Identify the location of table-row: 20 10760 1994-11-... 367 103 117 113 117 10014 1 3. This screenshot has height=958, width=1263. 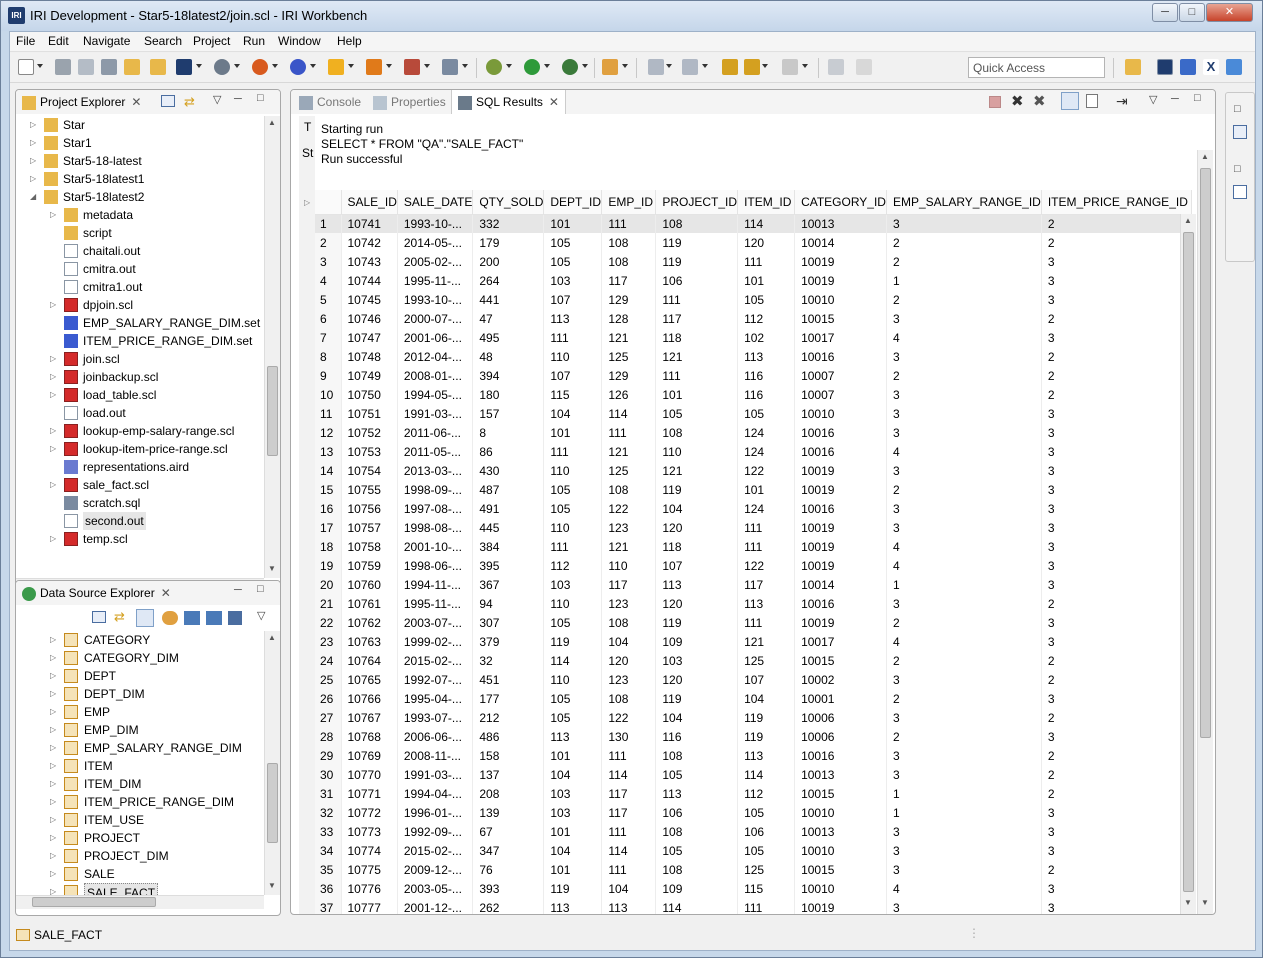
(753, 584).